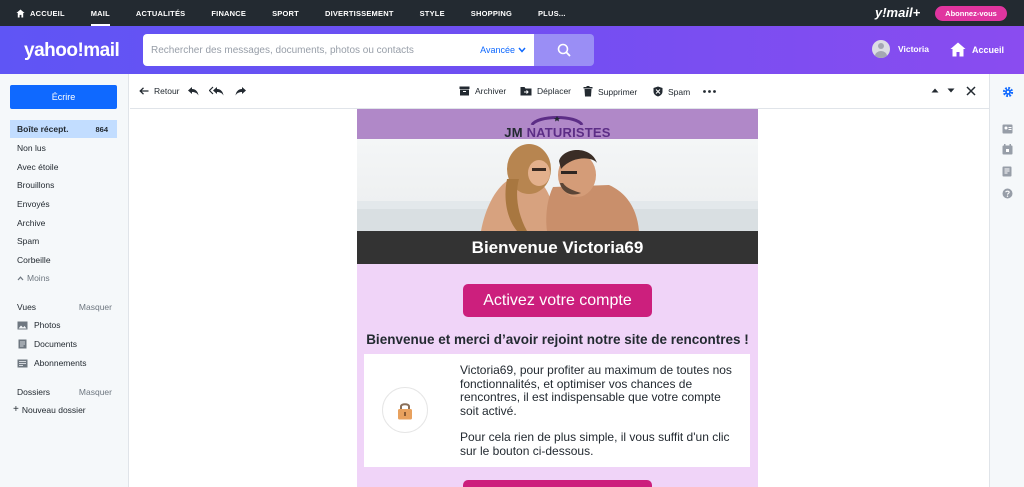  What do you see at coordinates (515, 132) in the screenshot?
I see `brand-name-part1: JM` at bounding box center [515, 132].